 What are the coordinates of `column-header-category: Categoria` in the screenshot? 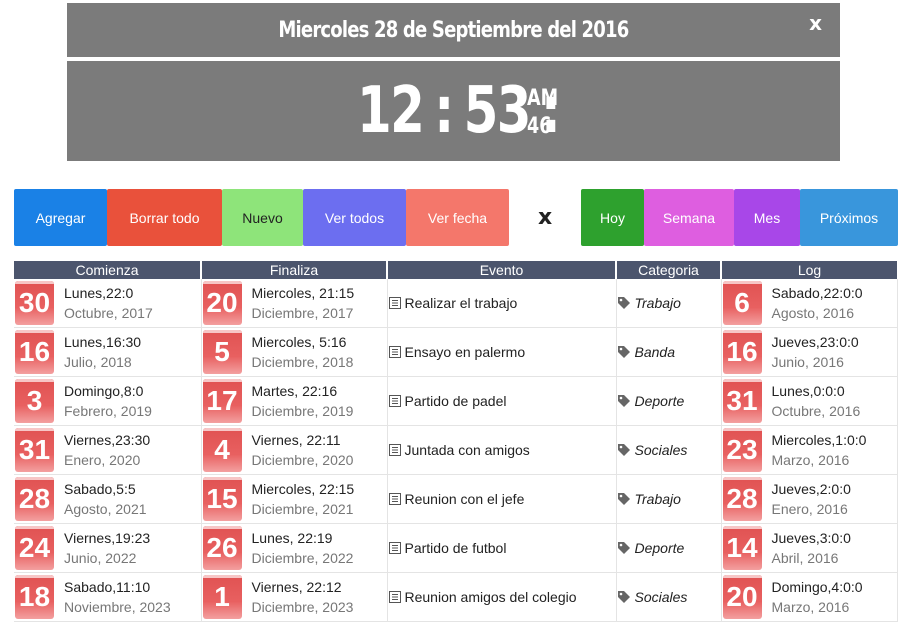 It's located at (669, 270).